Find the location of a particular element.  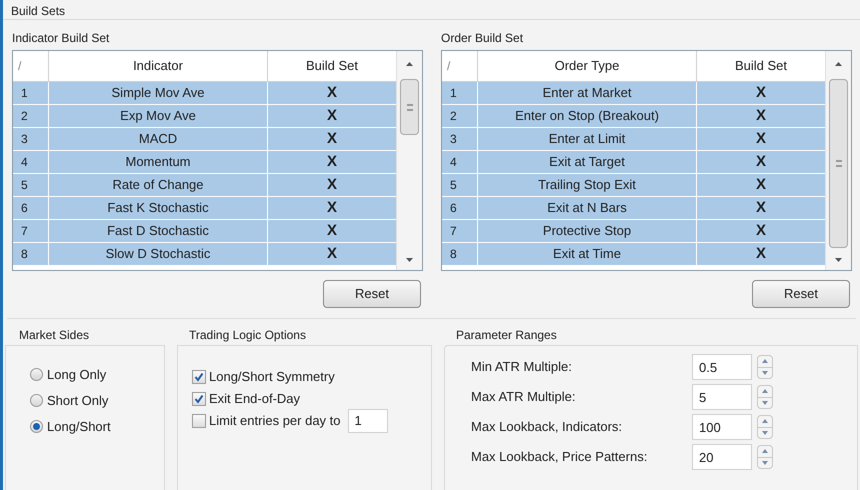

row-number: 2 is located at coordinates (460, 116).